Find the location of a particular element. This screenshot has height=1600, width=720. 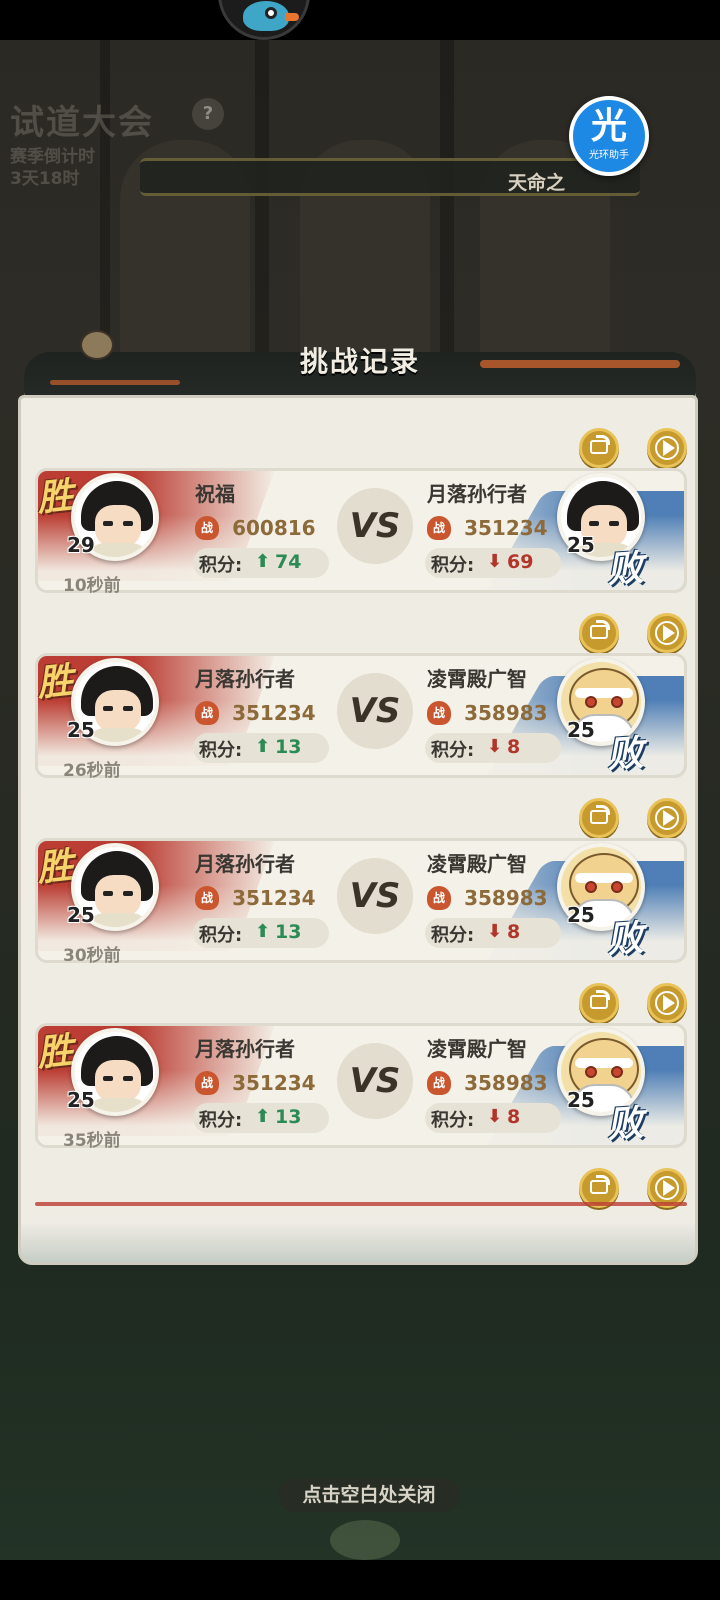

record-card-partial is located at coordinates (361, 1203).